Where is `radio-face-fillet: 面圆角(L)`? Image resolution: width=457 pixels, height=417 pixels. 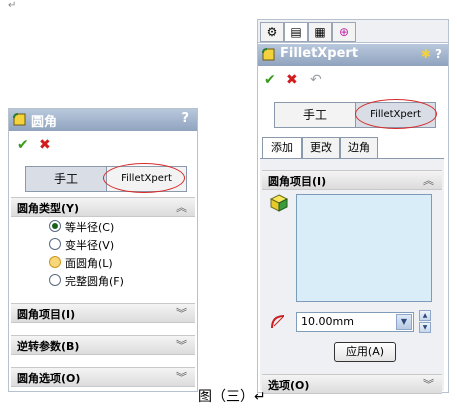
radio-face-fillet: 面圆角(L) is located at coordinates (81, 263).